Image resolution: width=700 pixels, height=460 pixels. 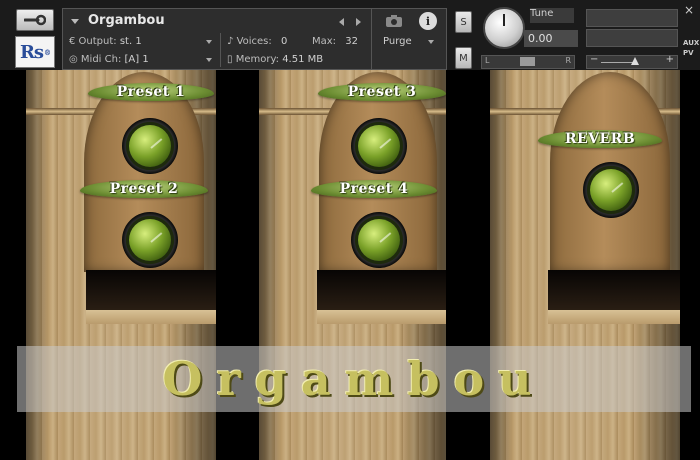 I want to click on output-selector: € Output: st. 1, so click(x=105, y=41).